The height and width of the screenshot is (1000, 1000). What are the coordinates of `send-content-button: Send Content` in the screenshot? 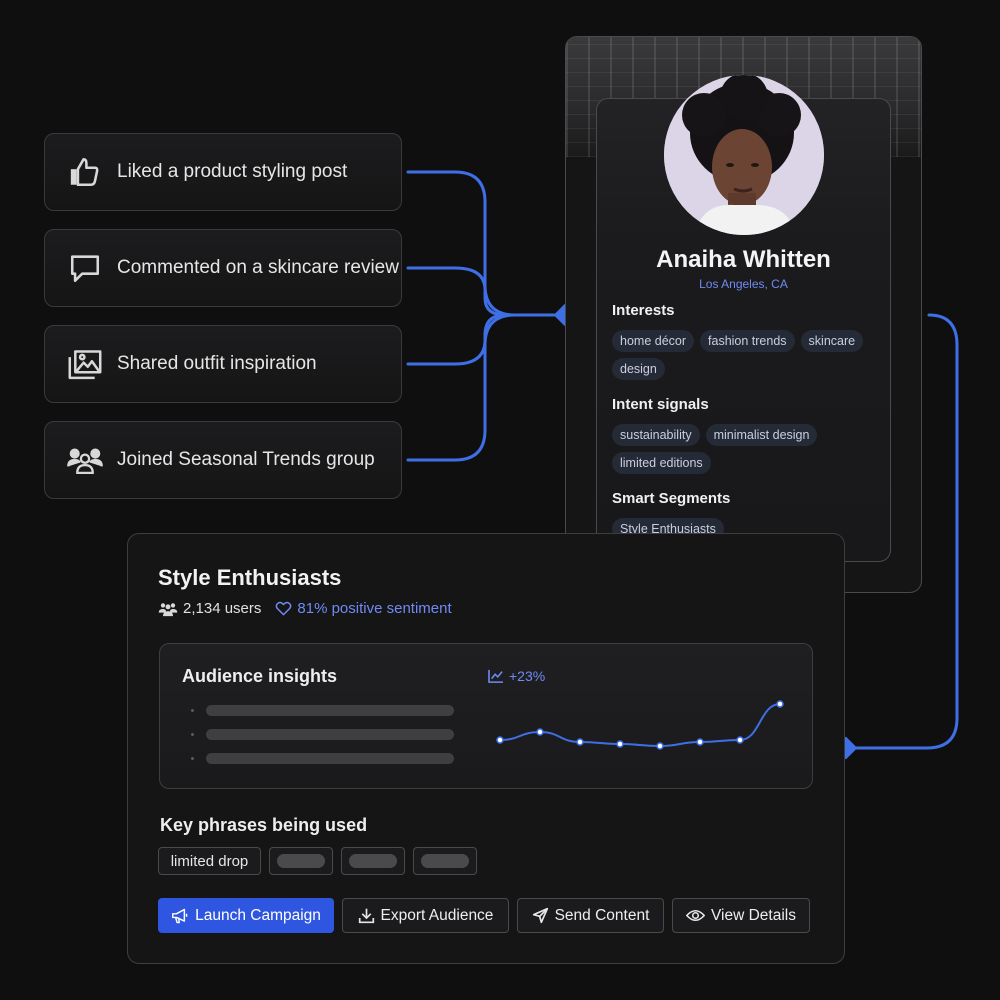 It's located at (590, 915).